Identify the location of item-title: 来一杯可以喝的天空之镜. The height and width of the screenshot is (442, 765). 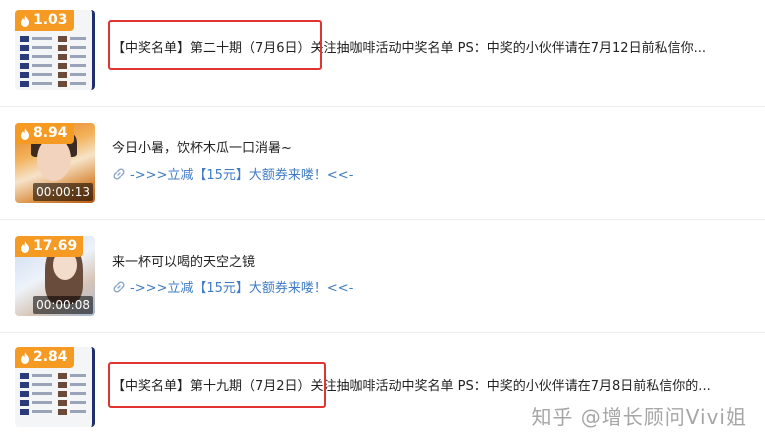
(183, 260).